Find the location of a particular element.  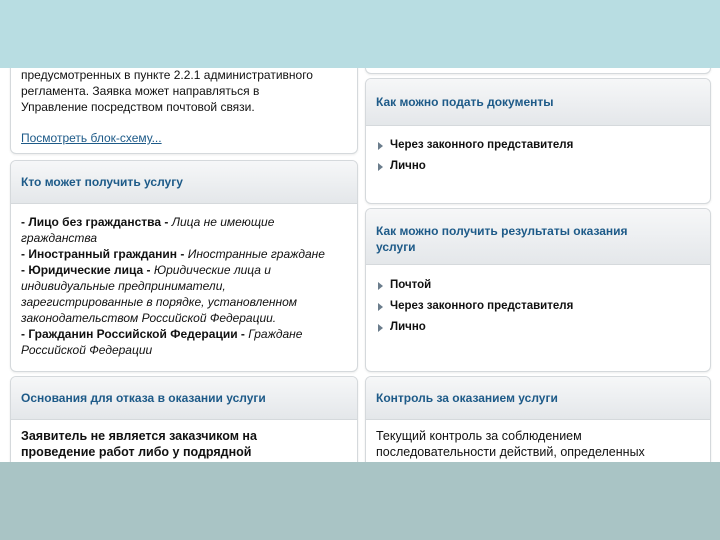

who-line: Российской Федерации is located at coordinates (87, 350).